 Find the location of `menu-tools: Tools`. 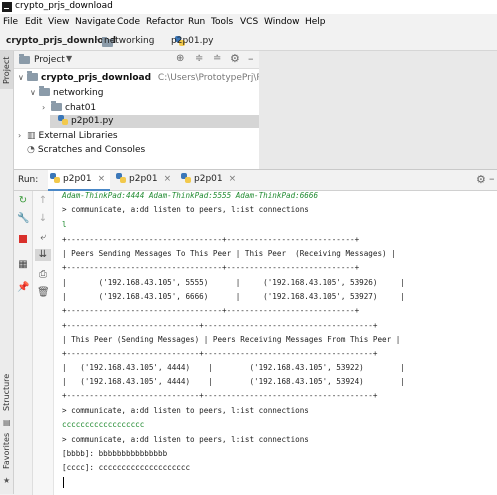

menu-tools: Tools is located at coordinates (222, 22).